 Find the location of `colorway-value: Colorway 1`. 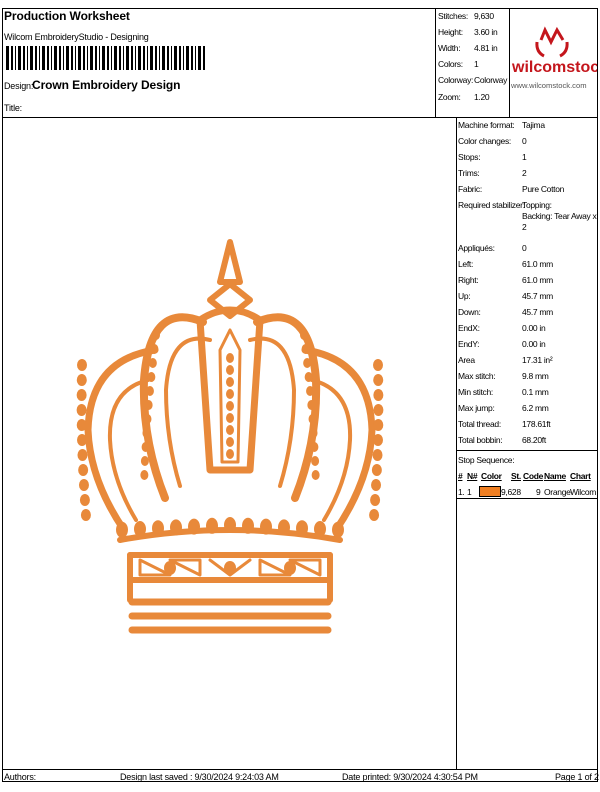

colorway-value: Colorway 1 is located at coordinates (491, 80).